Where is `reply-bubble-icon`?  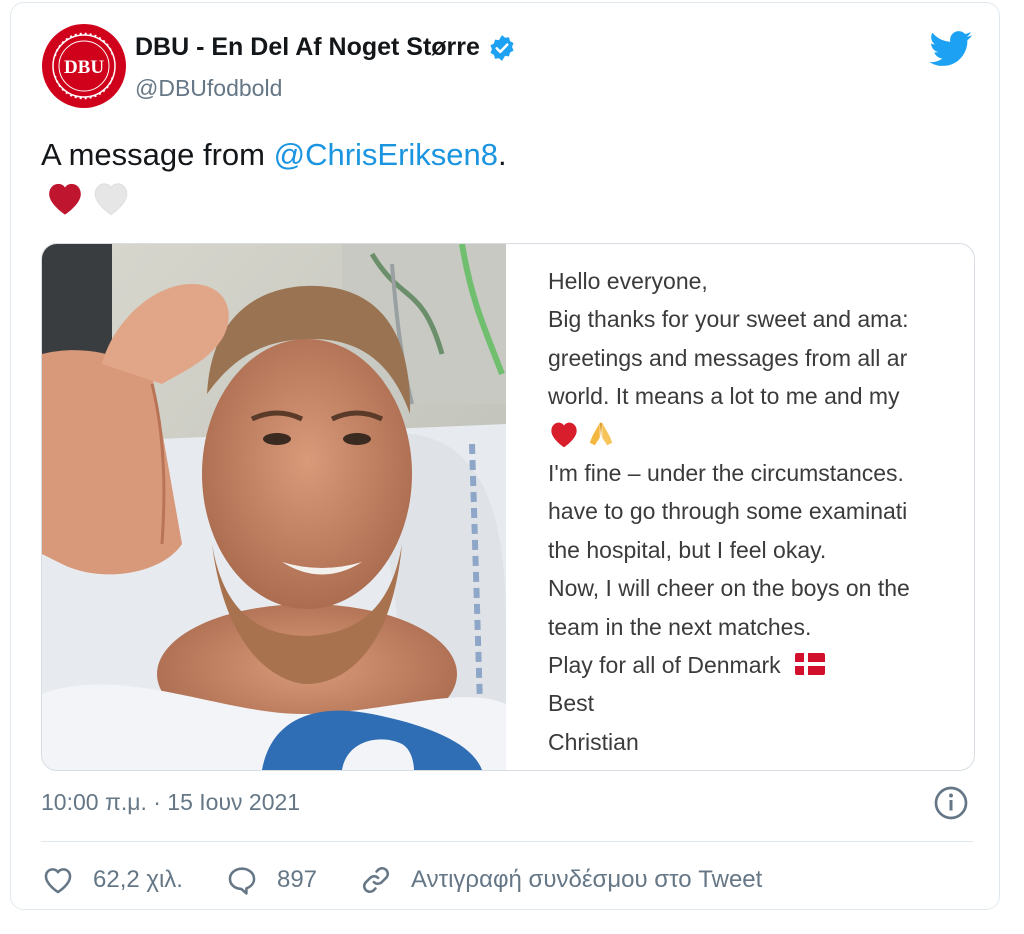
reply-bubble-icon is located at coordinates (242, 881).